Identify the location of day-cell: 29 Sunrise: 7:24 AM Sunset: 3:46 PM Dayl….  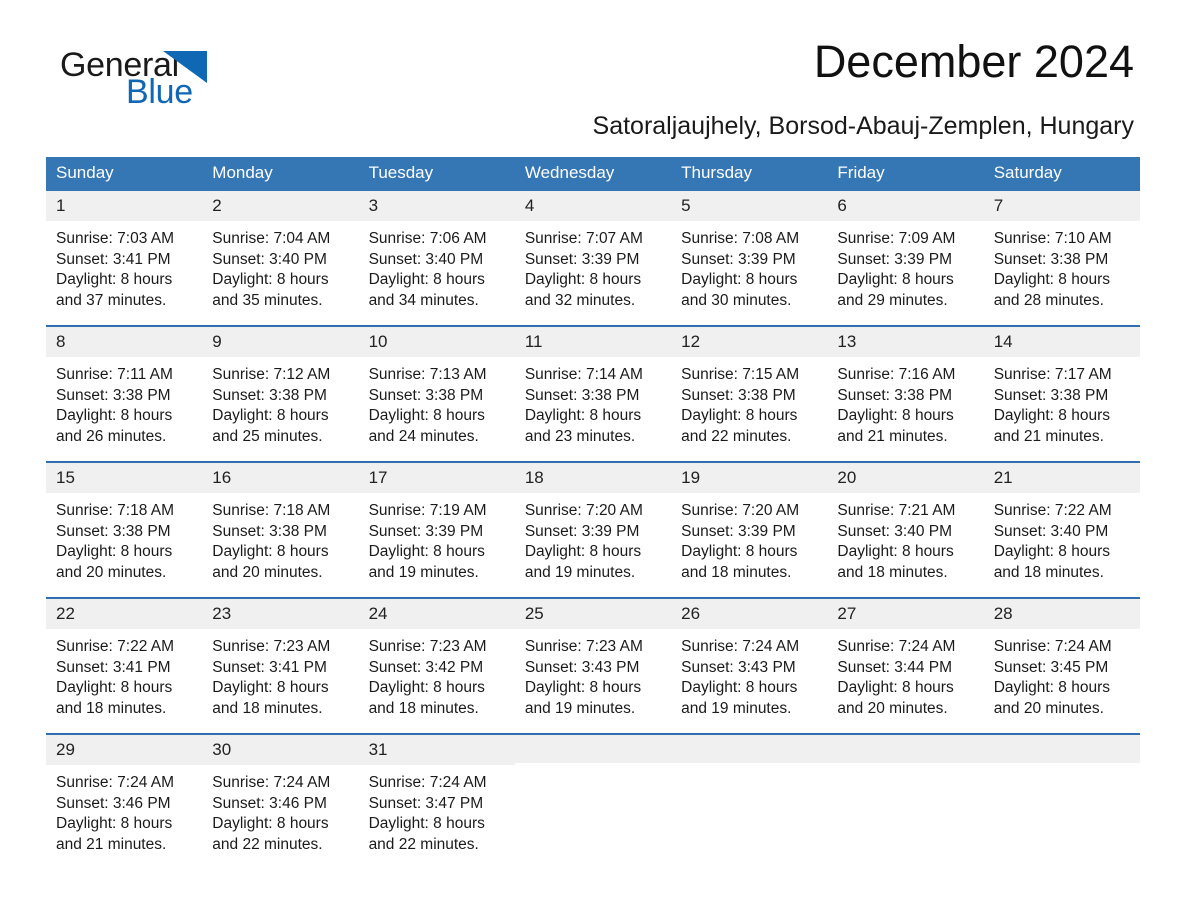
(124, 800).